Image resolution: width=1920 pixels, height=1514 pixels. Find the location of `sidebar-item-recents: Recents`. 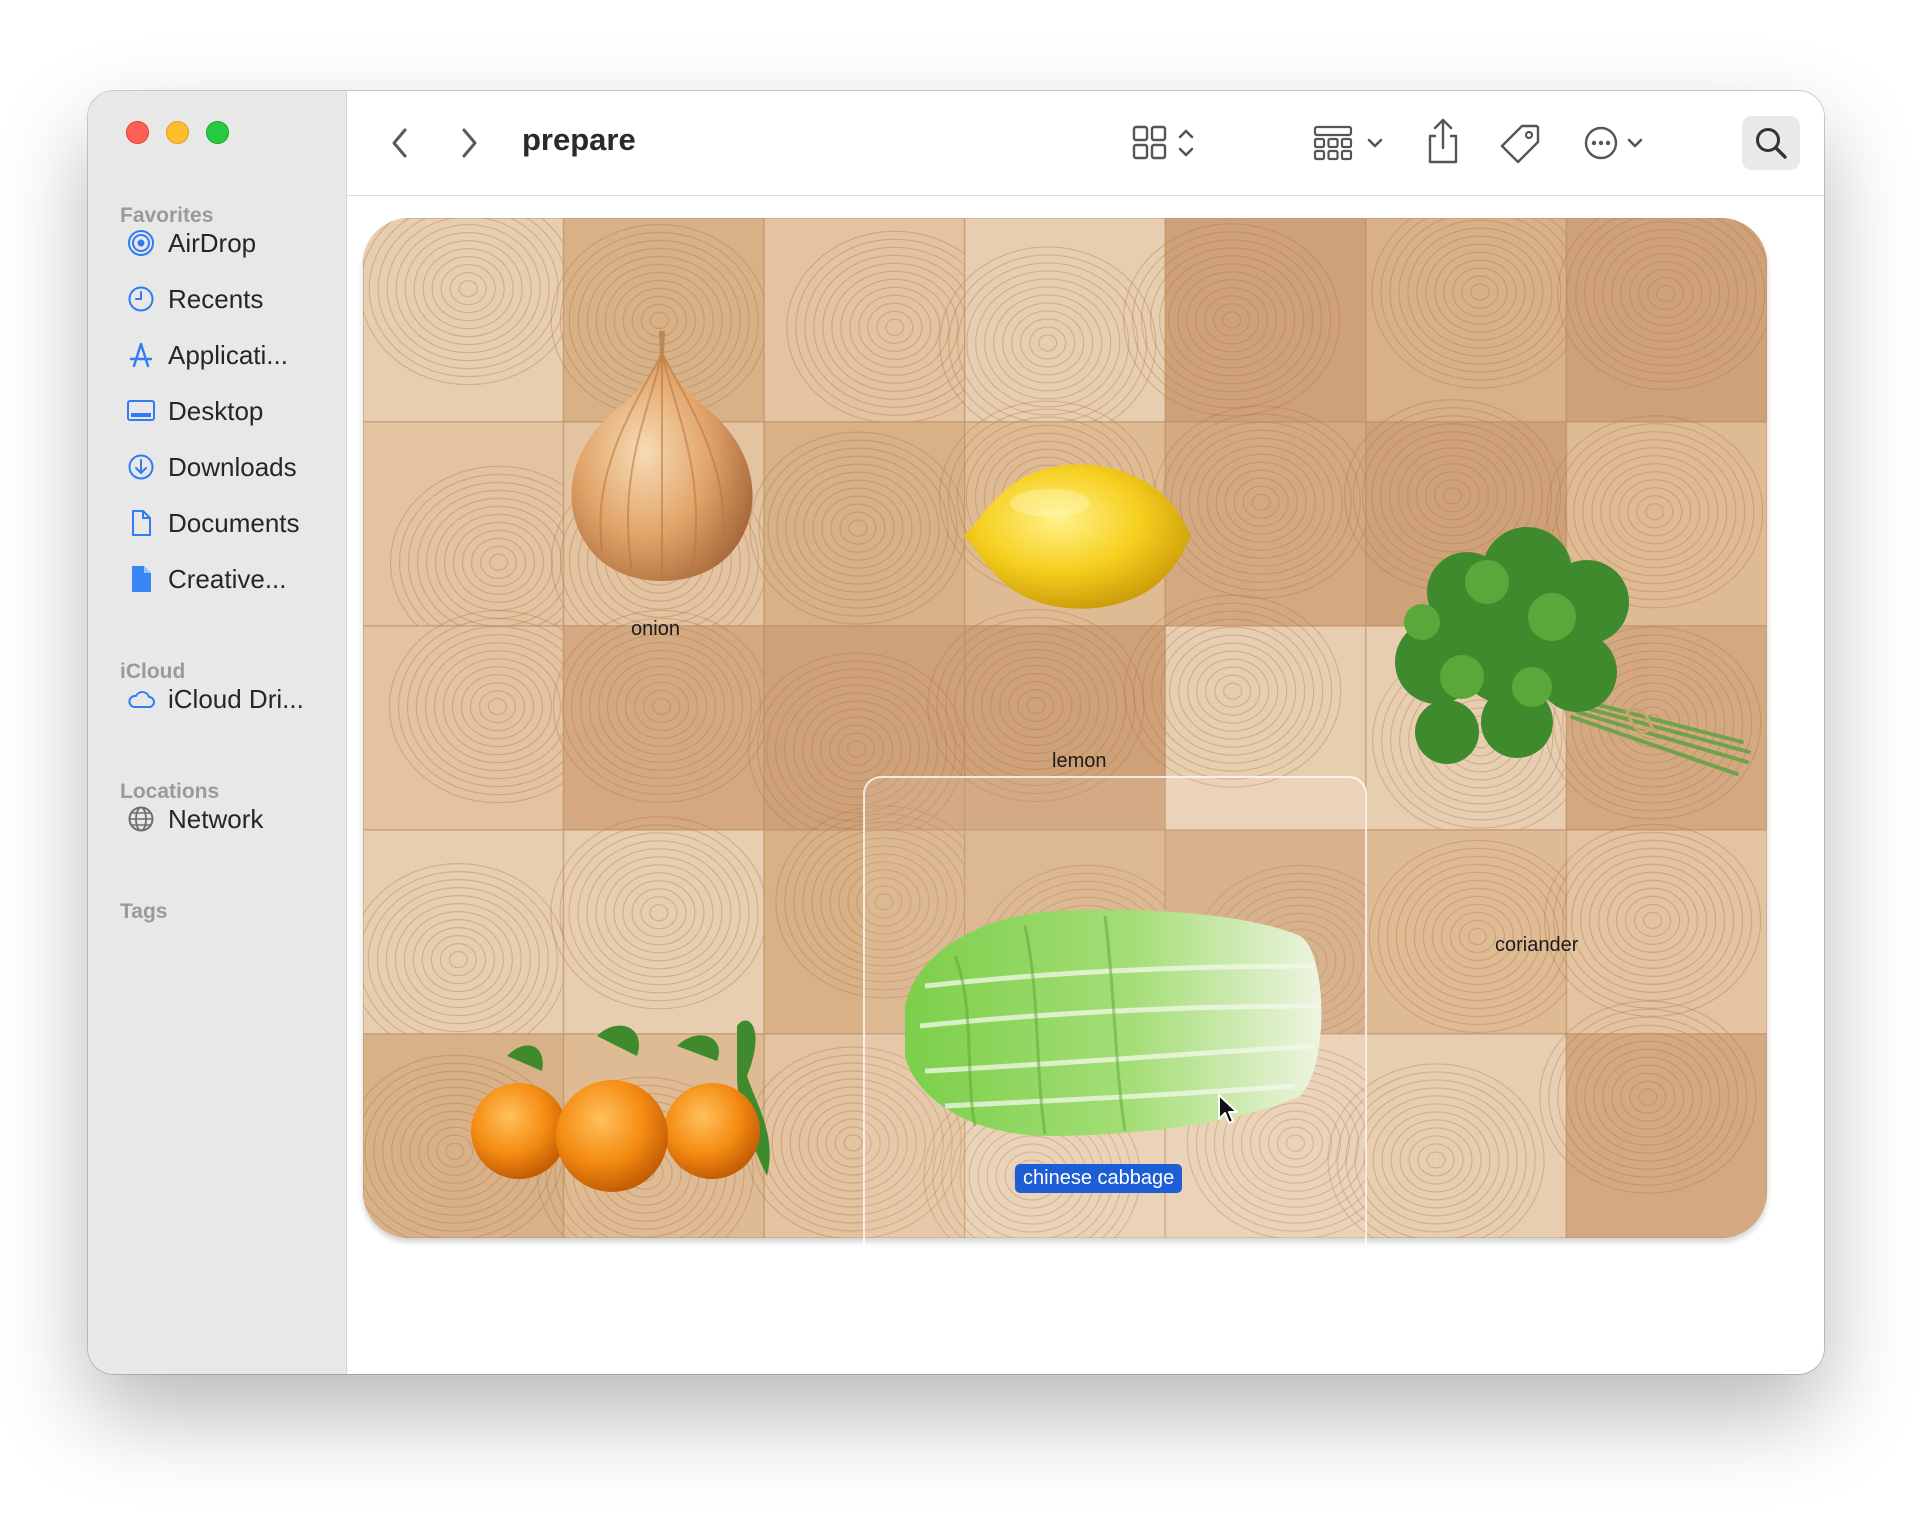

sidebar-item-recents: Recents is located at coordinates (194, 299).